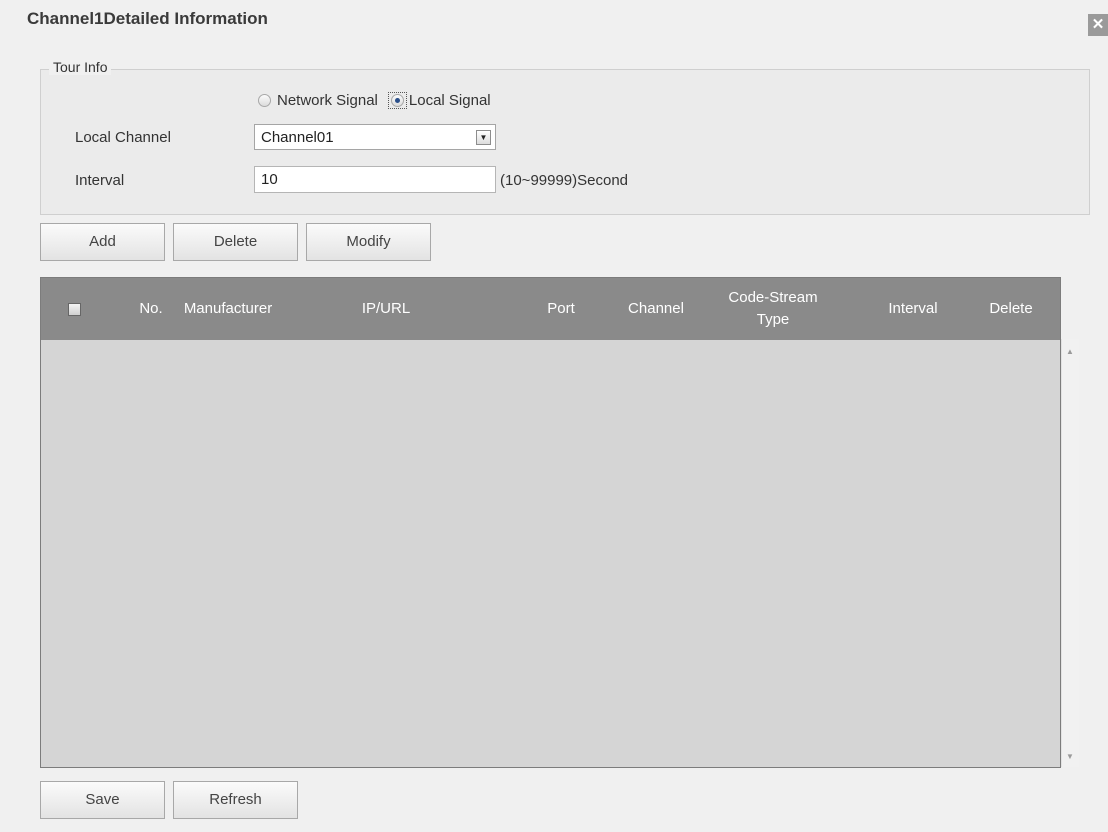  Describe the element at coordinates (100, 180) in the screenshot. I see `interval-label: Interval` at that location.